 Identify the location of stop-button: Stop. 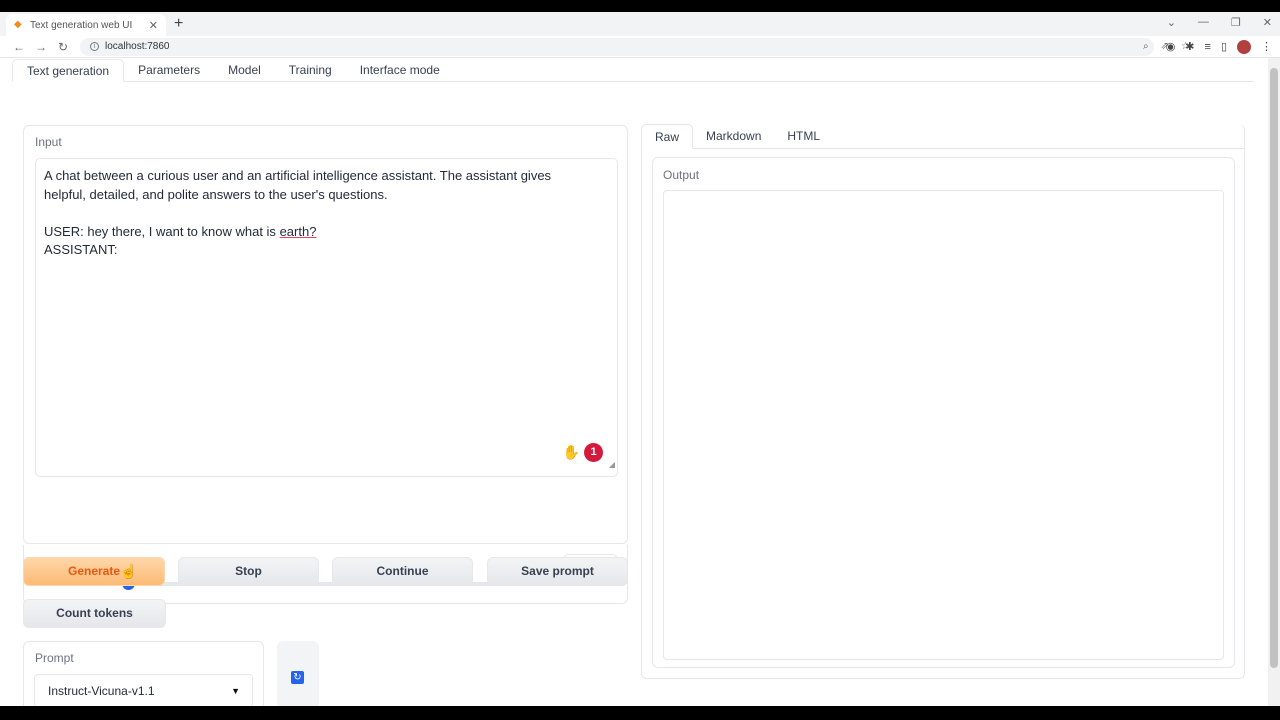
(248, 571).